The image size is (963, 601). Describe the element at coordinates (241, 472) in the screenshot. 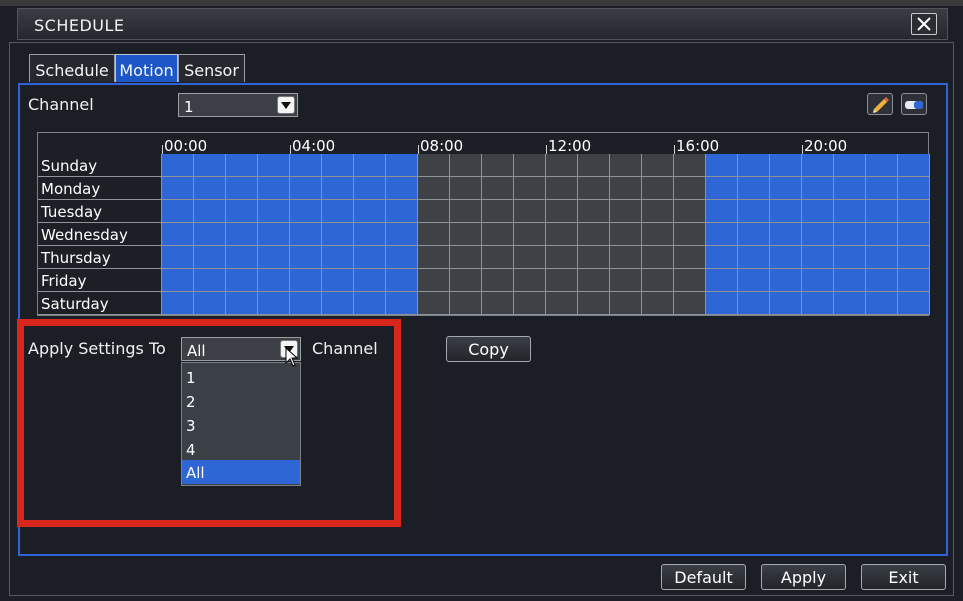

I see `dropdown-option-selected: All` at that location.